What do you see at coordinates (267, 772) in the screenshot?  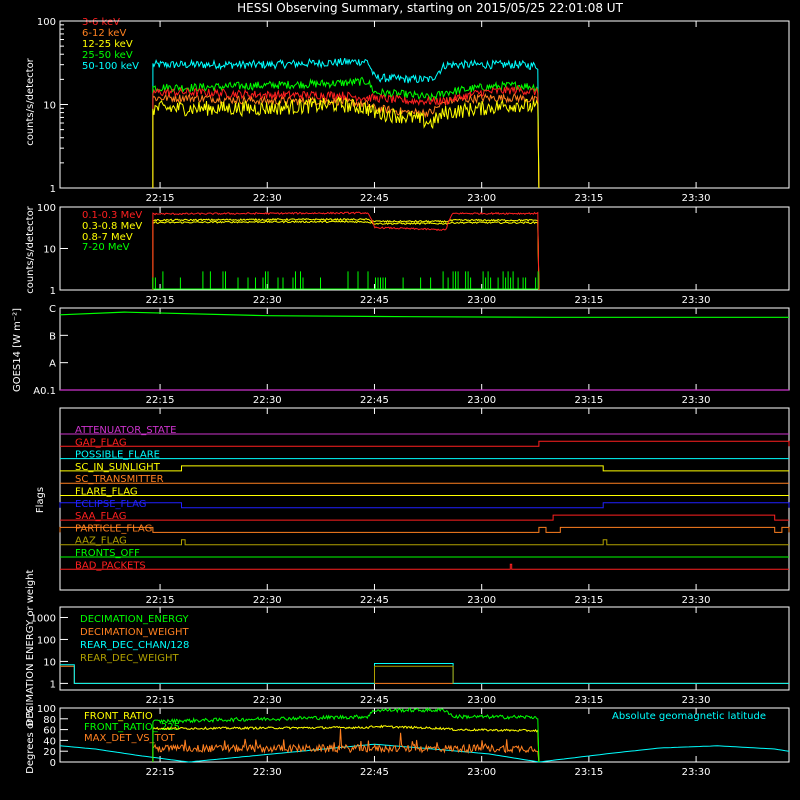 I see `ratios-xtick-label-1: 22:30` at bounding box center [267, 772].